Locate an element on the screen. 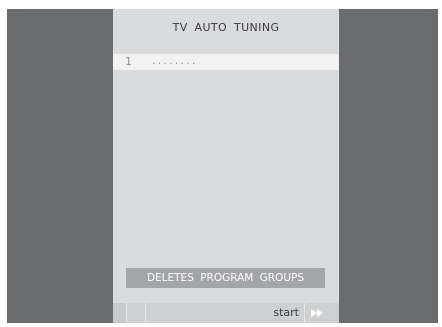 The width and height of the screenshot is (442, 327). menu-title: TV AUTO TUNING is located at coordinates (226, 27).